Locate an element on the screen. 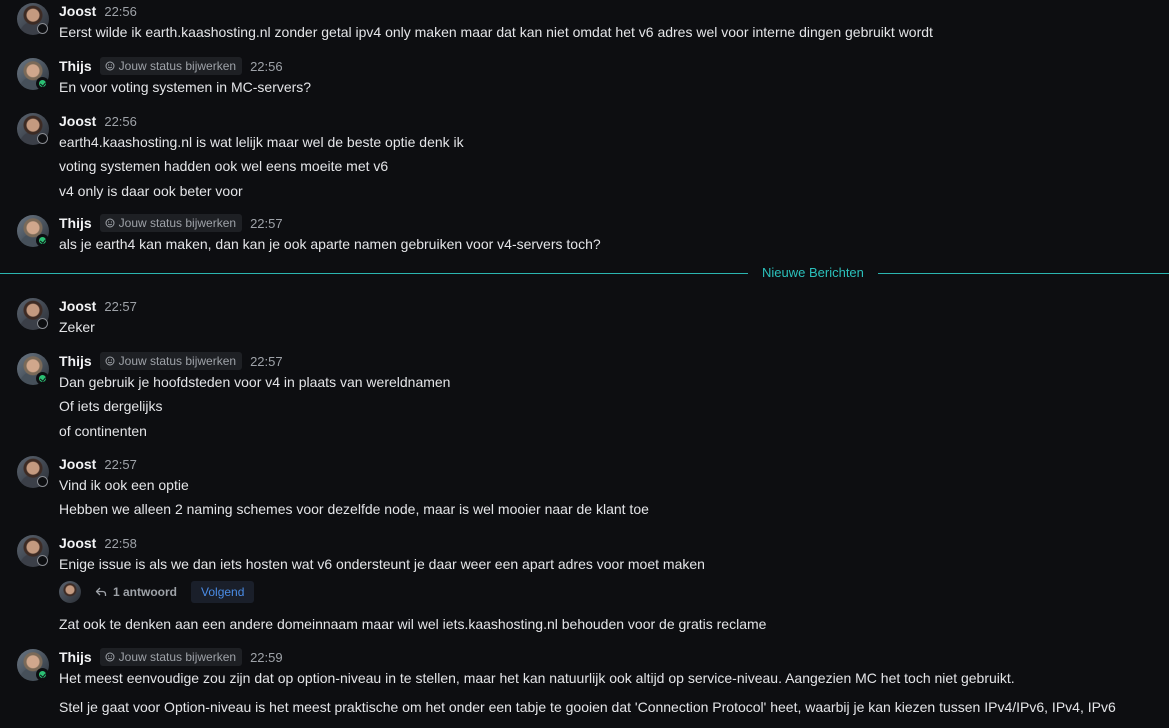 This screenshot has height=728, width=1169. message-text: Vind ik ook een optie is located at coordinates (124, 485).